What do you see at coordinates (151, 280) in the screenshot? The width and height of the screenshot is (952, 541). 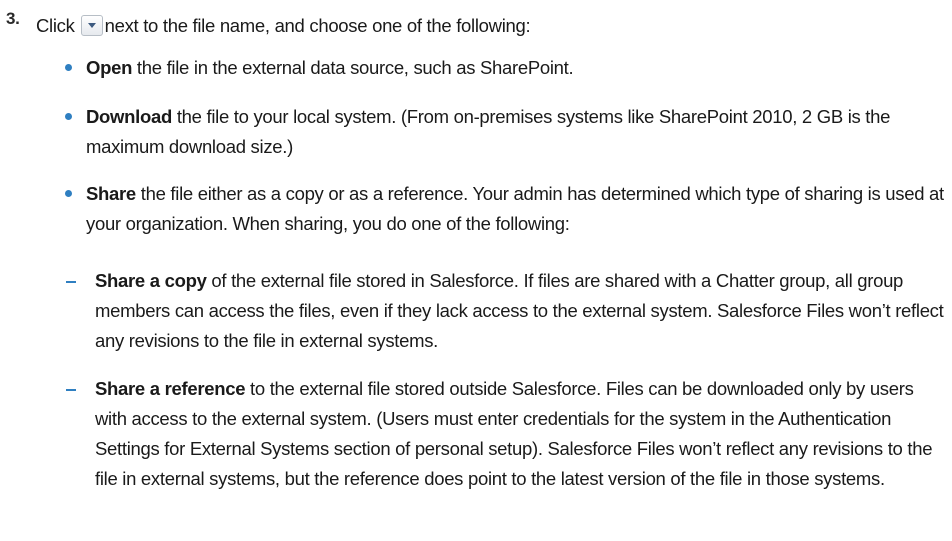 I see `share-option-term: Share a copy` at bounding box center [151, 280].